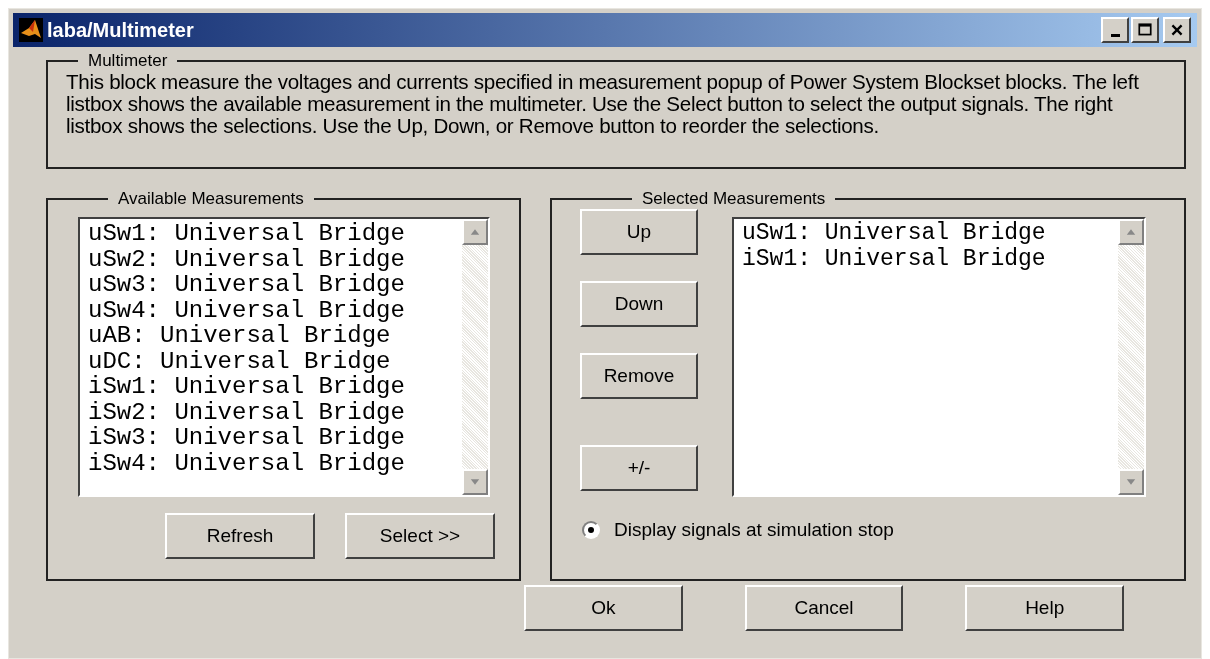  Describe the element at coordinates (754, 530) in the screenshot. I see `radio-label: Display signals at simulation stop` at that location.